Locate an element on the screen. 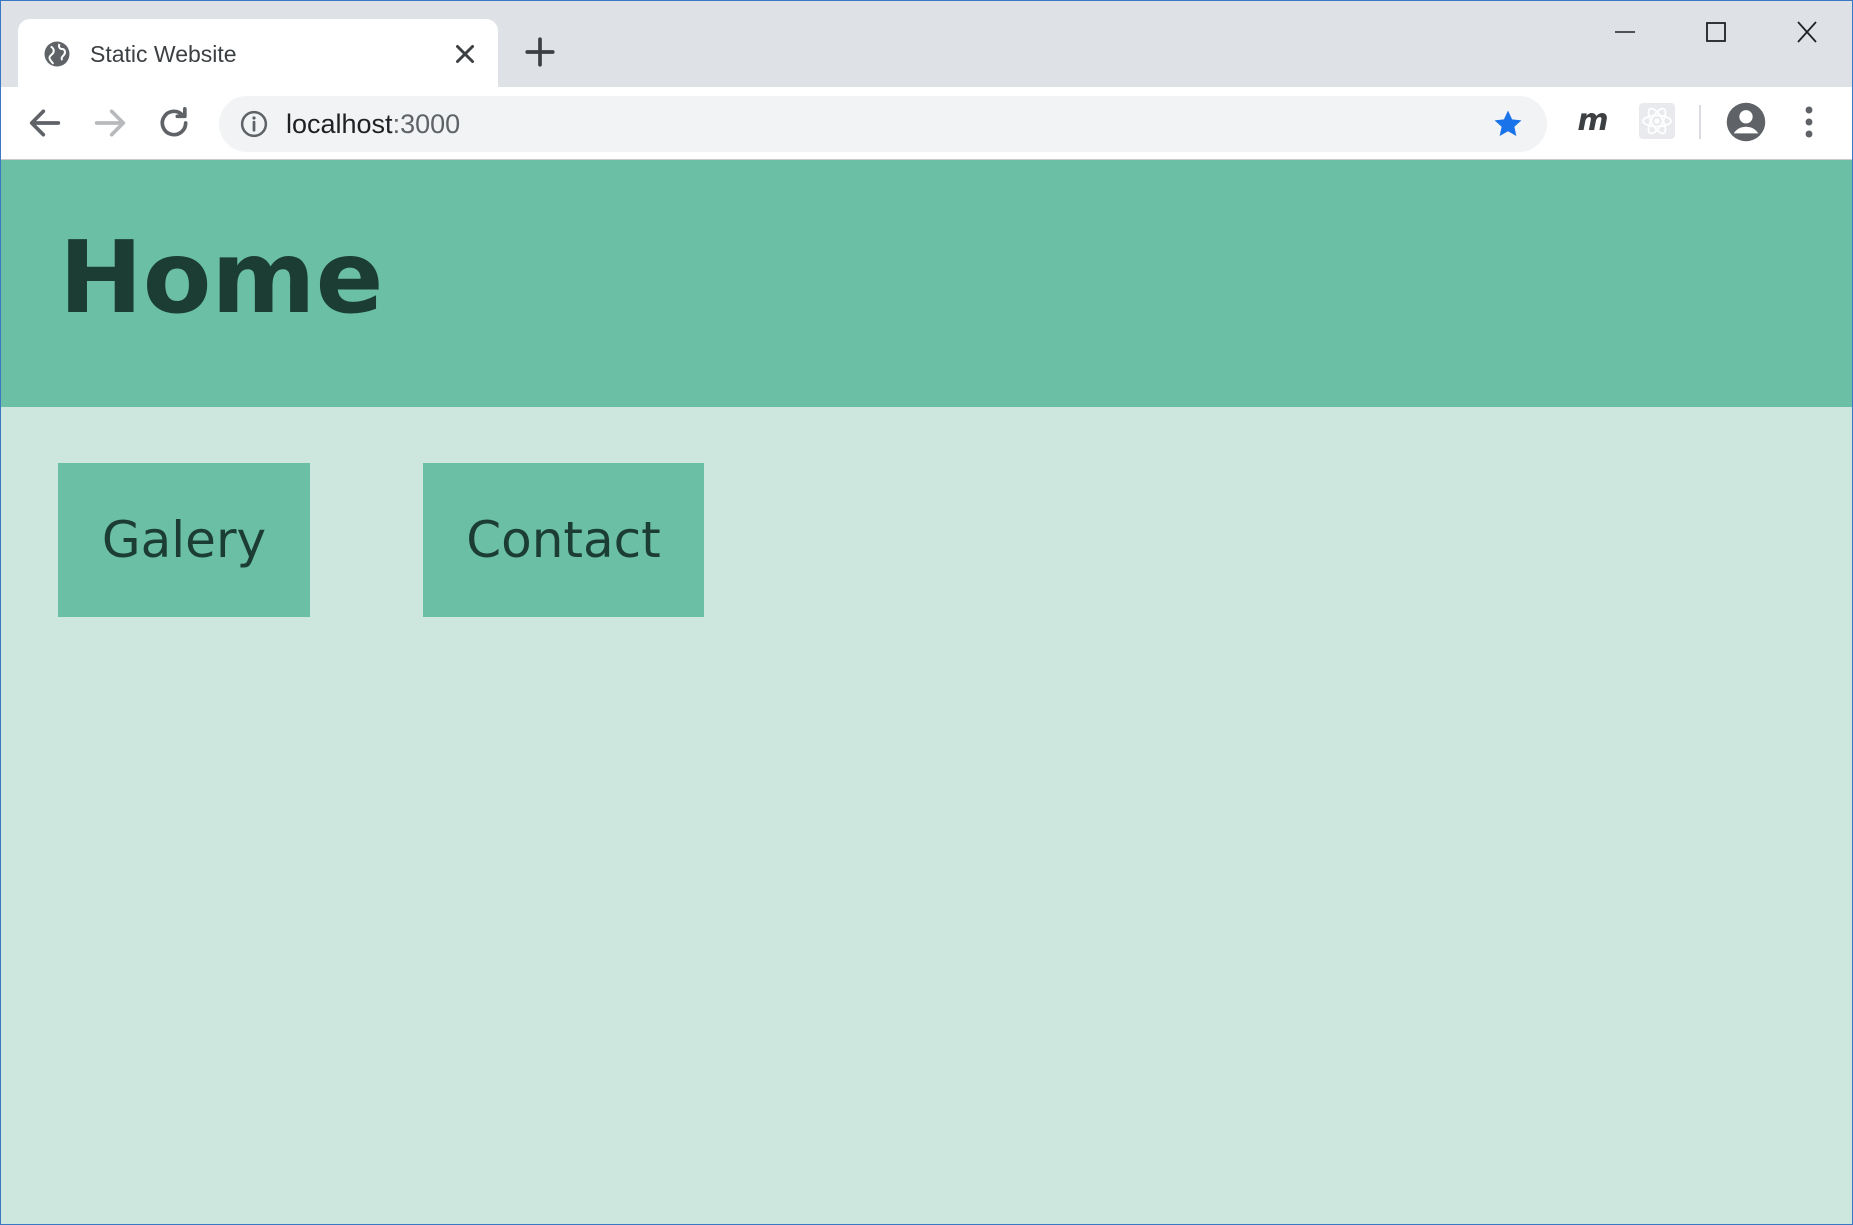  globe-icon is located at coordinates (57, 54).